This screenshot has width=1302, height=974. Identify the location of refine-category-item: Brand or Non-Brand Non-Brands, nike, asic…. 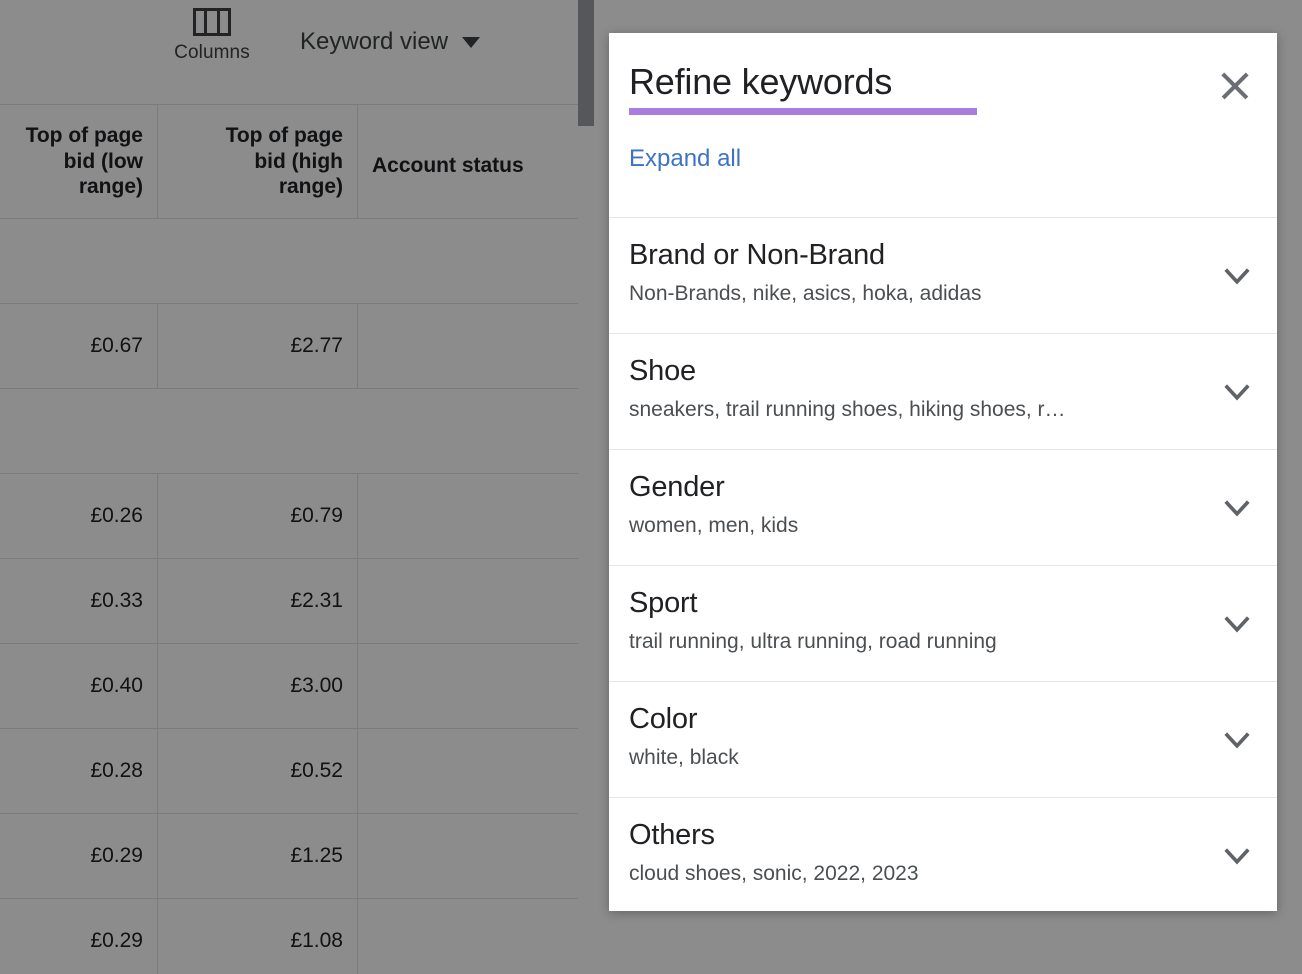
(943, 276).